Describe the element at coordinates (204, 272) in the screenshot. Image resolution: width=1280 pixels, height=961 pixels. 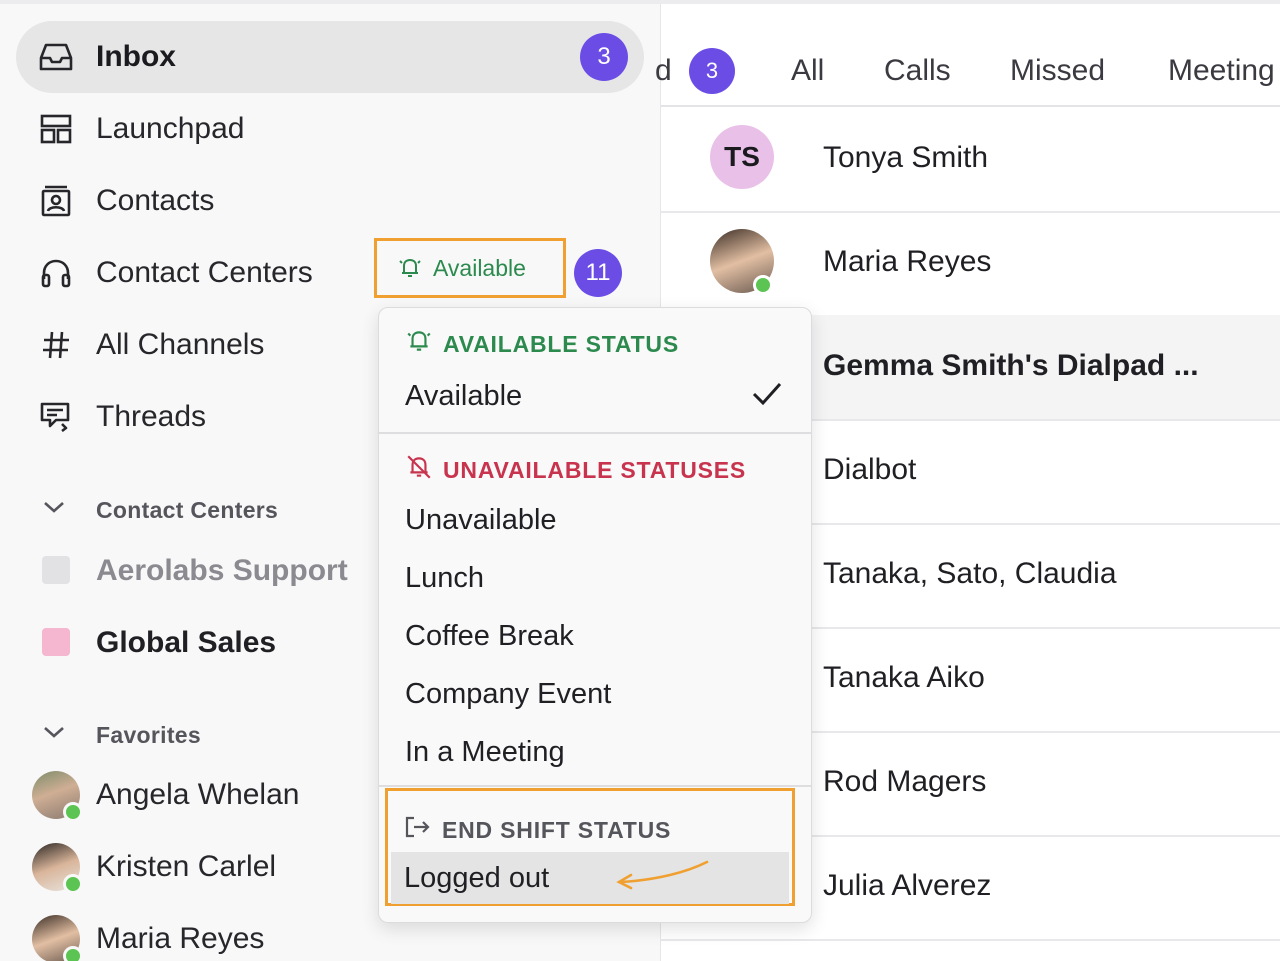
I see `sidebar-item-label: Contact Centers` at that location.